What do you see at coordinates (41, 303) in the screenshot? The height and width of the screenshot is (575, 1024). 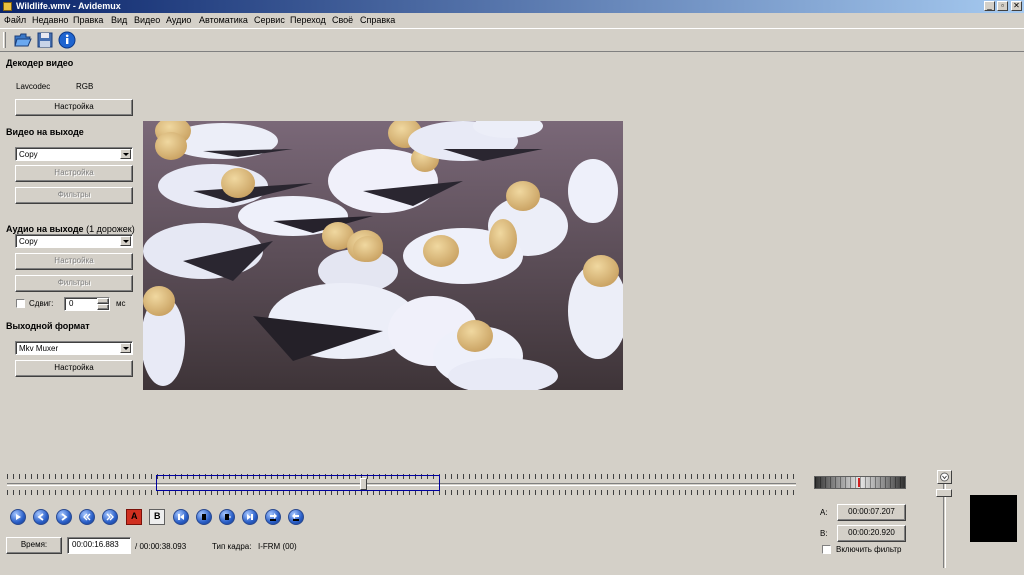 I see `audio-shift-label: Сдвиг:` at bounding box center [41, 303].